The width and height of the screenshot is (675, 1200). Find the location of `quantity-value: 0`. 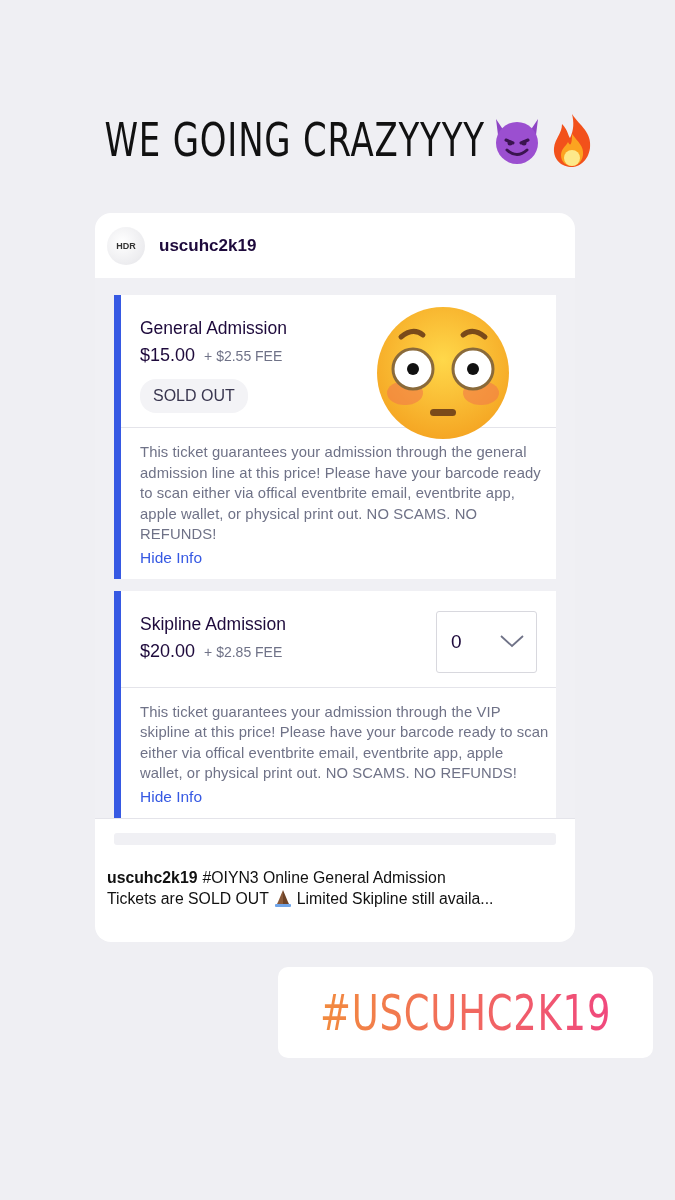

quantity-value: 0 is located at coordinates (456, 641).